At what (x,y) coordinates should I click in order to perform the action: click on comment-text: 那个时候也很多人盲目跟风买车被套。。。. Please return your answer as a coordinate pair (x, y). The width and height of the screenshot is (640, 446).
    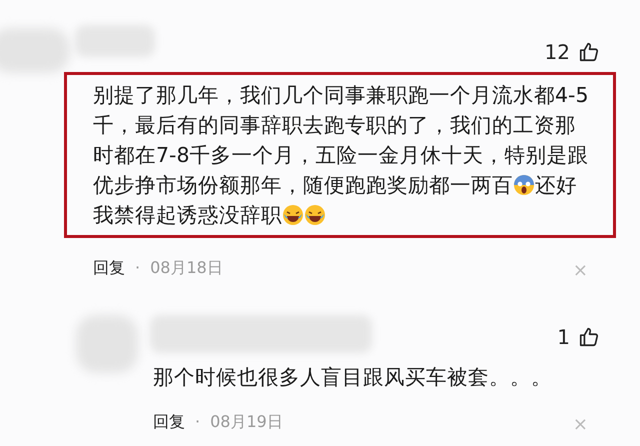
    Looking at the image, I should click on (353, 377).